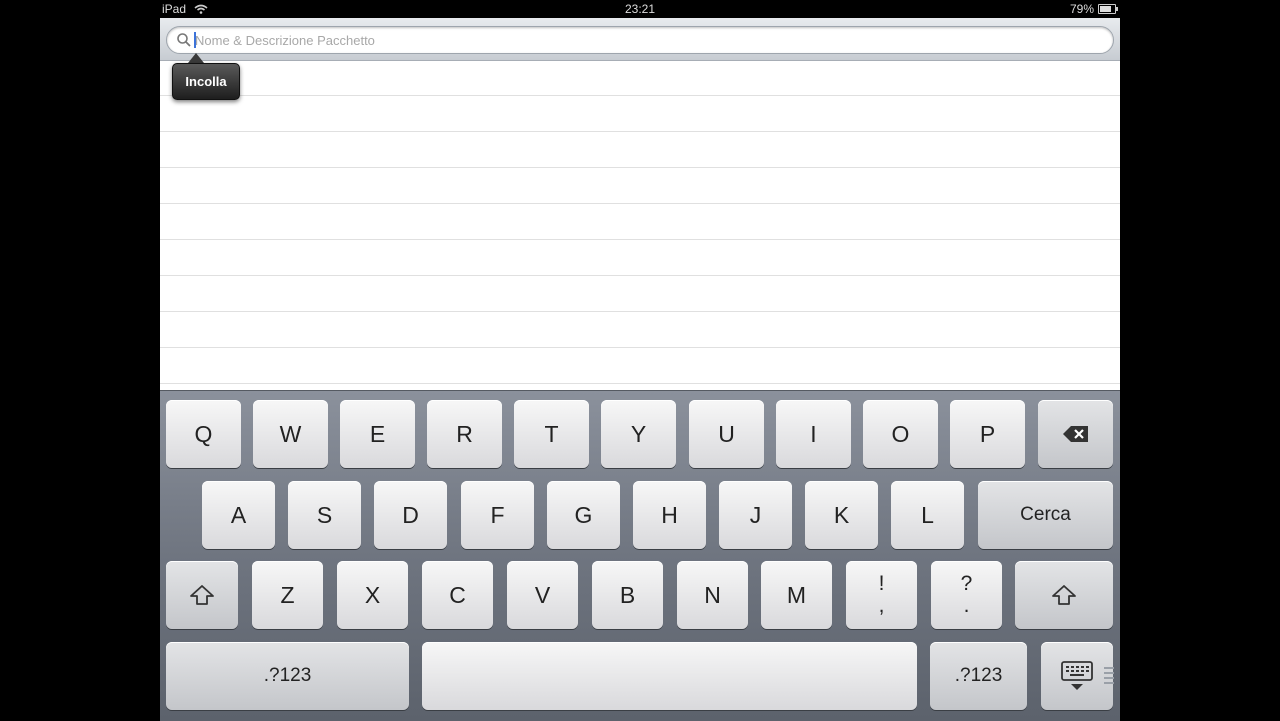 The image size is (1280, 721). What do you see at coordinates (464, 434) in the screenshot?
I see `key-r: R` at bounding box center [464, 434].